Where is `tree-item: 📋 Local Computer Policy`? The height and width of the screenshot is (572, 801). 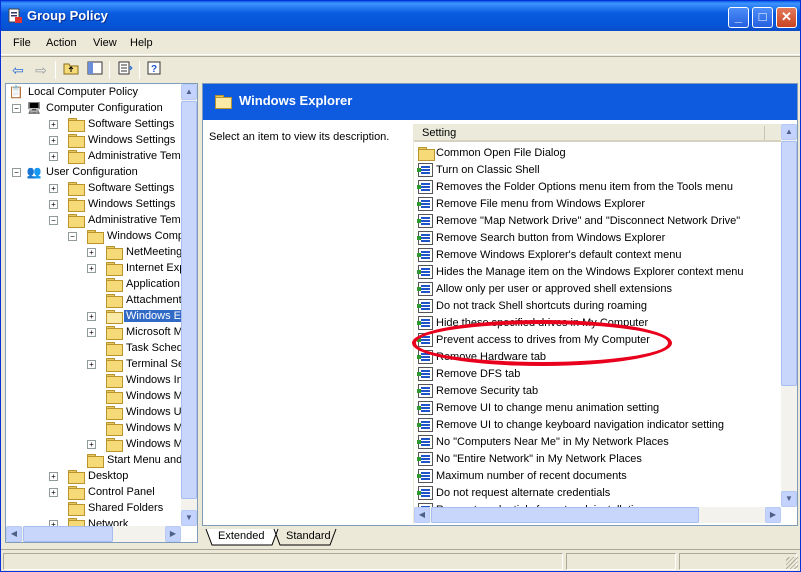 tree-item: 📋 Local Computer Policy is located at coordinates (93, 93).